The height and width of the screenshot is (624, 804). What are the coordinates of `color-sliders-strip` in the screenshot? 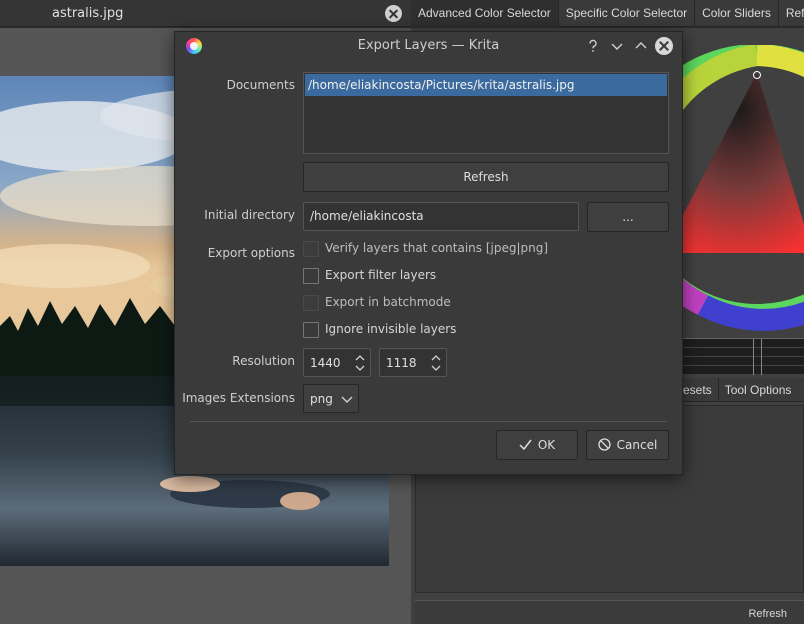 It's located at (743, 356).